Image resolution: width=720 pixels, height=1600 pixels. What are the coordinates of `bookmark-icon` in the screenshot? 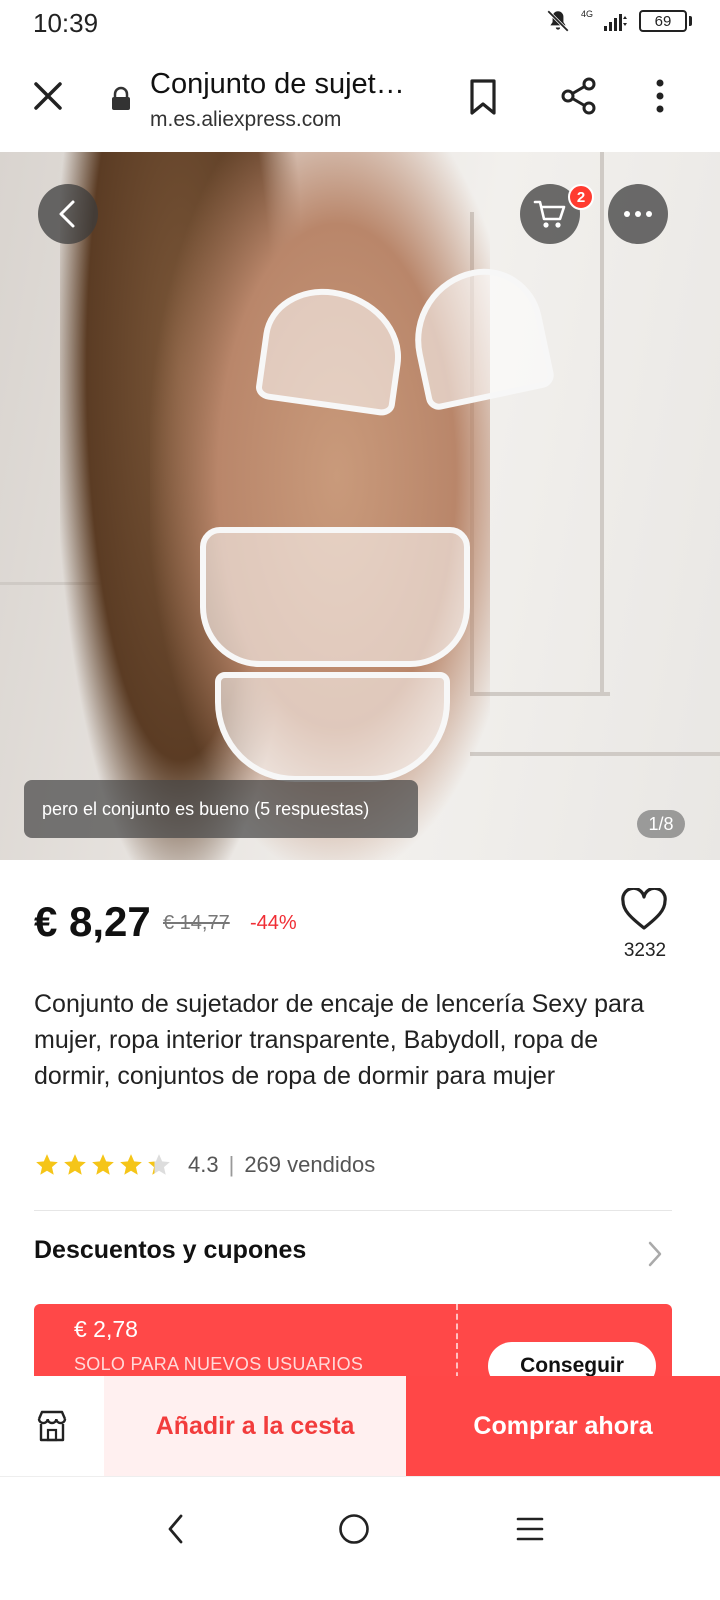 It's located at (483, 97).